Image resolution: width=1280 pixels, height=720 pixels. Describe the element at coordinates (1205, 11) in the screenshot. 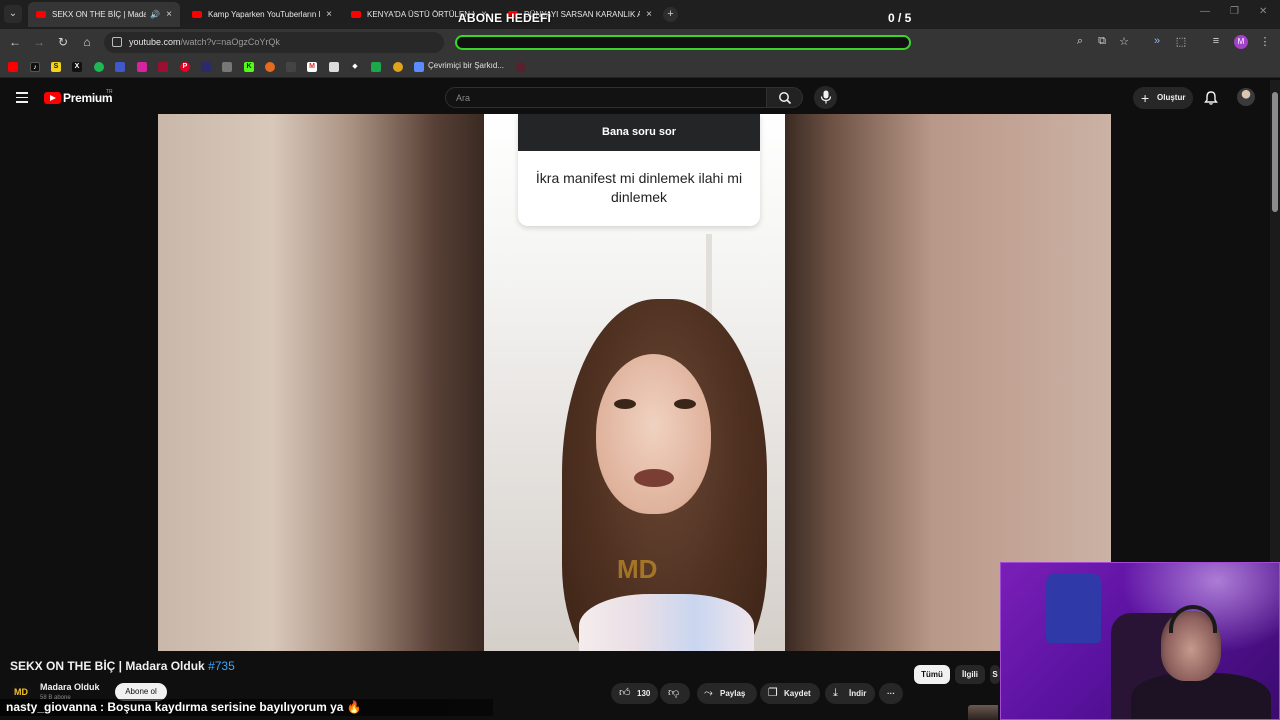

I see `minimize-icon: —` at that location.